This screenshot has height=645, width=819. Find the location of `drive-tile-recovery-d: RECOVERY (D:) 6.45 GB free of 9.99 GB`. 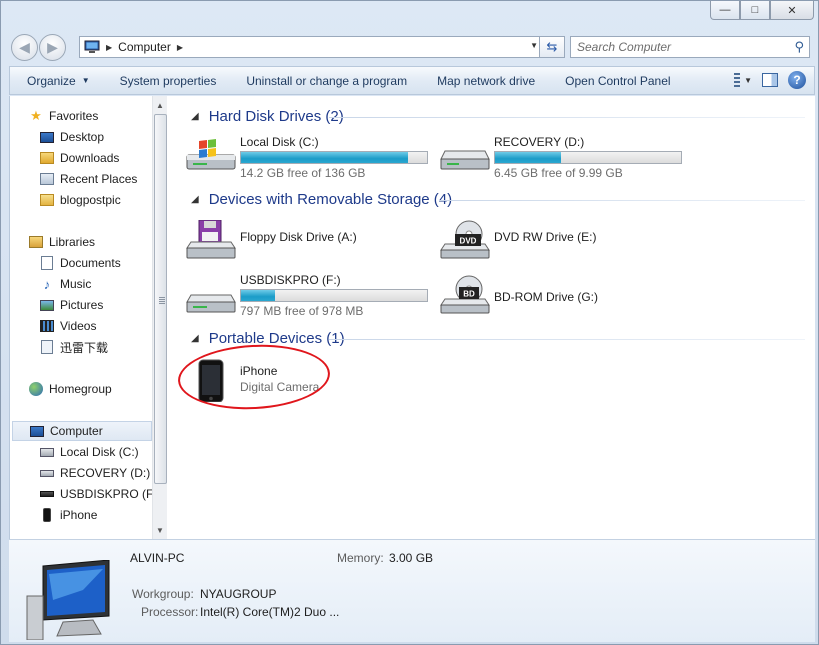

drive-tile-recovery-d: RECOVERY (D:) 6.45 GB free of 9.99 GB is located at coordinates (564, 157).